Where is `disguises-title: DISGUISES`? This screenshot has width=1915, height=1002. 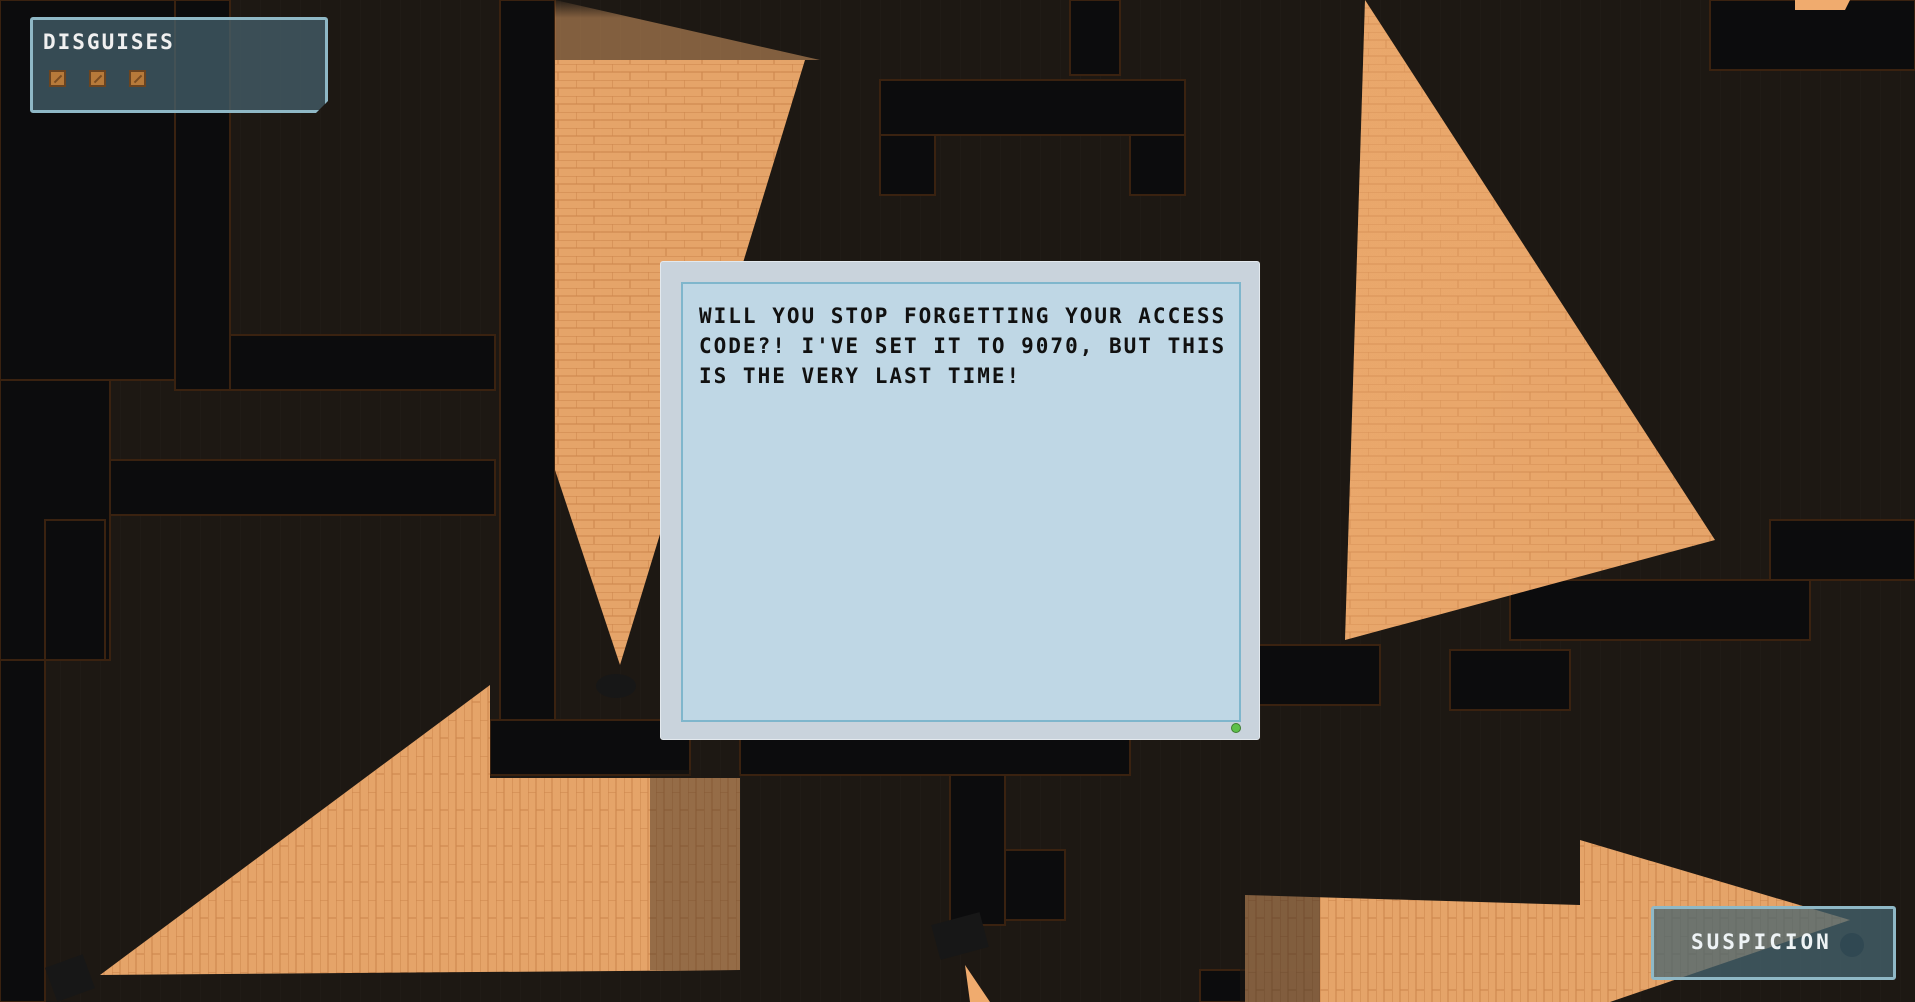 disguises-title: DISGUISES is located at coordinates (109, 42).